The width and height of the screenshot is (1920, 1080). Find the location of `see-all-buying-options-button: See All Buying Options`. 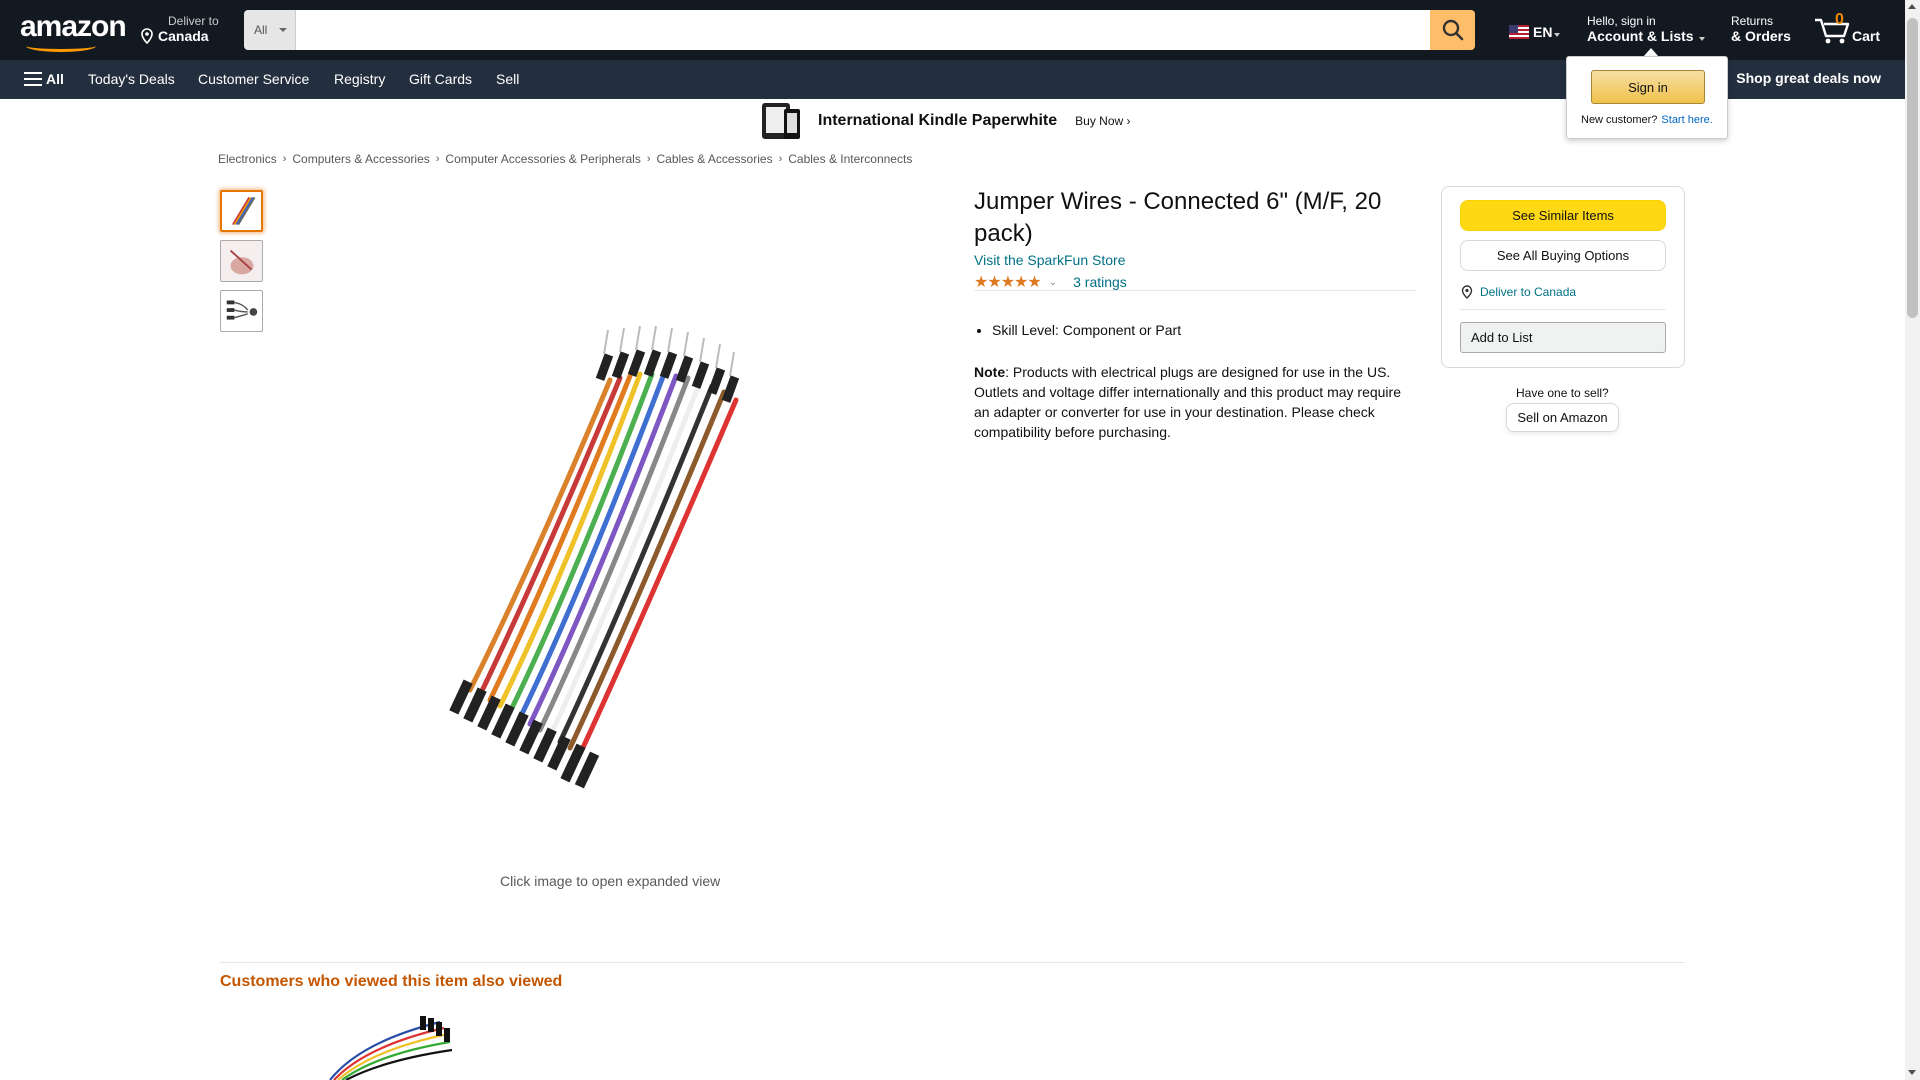

see-all-buying-options-button: See All Buying Options is located at coordinates (1563, 255).